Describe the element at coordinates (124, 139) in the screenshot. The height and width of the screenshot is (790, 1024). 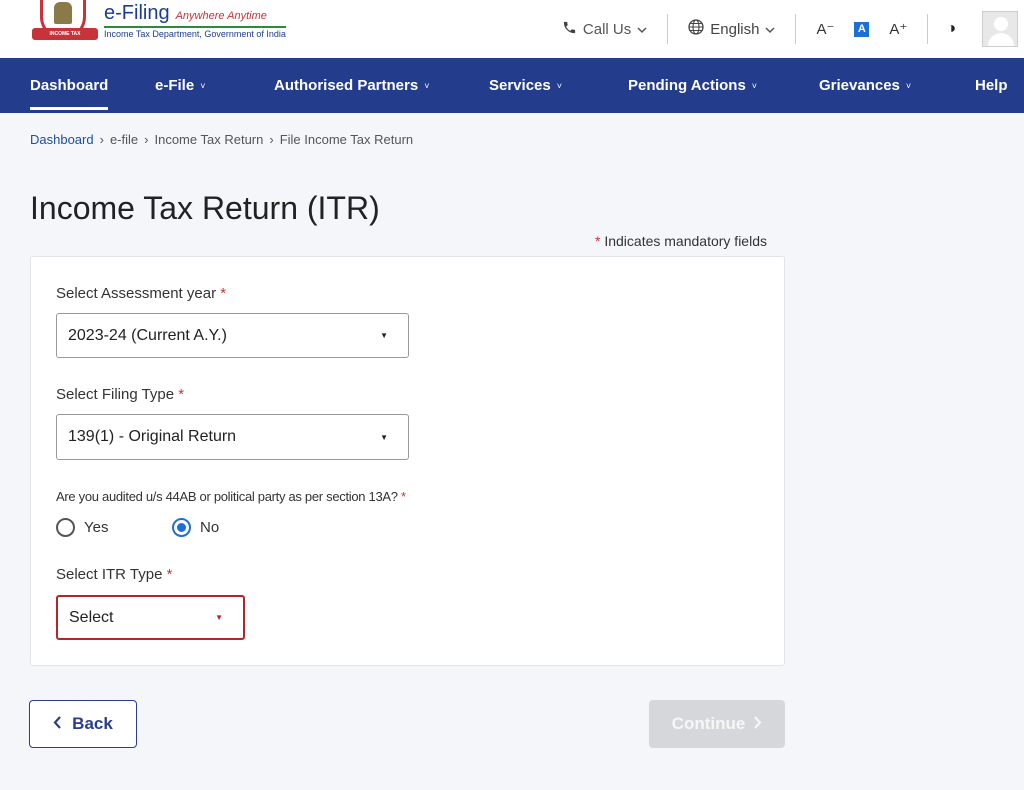
I see `breadcrumb-efile: e-file` at that location.